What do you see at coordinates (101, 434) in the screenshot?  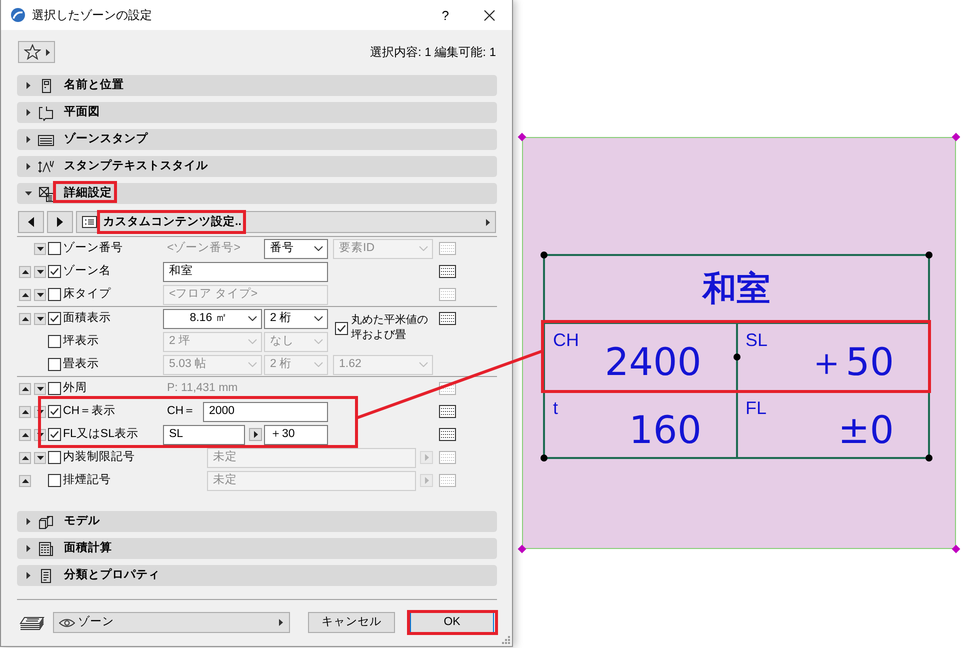 I see `param-label: FL又はSL表示` at bounding box center [101, 434].